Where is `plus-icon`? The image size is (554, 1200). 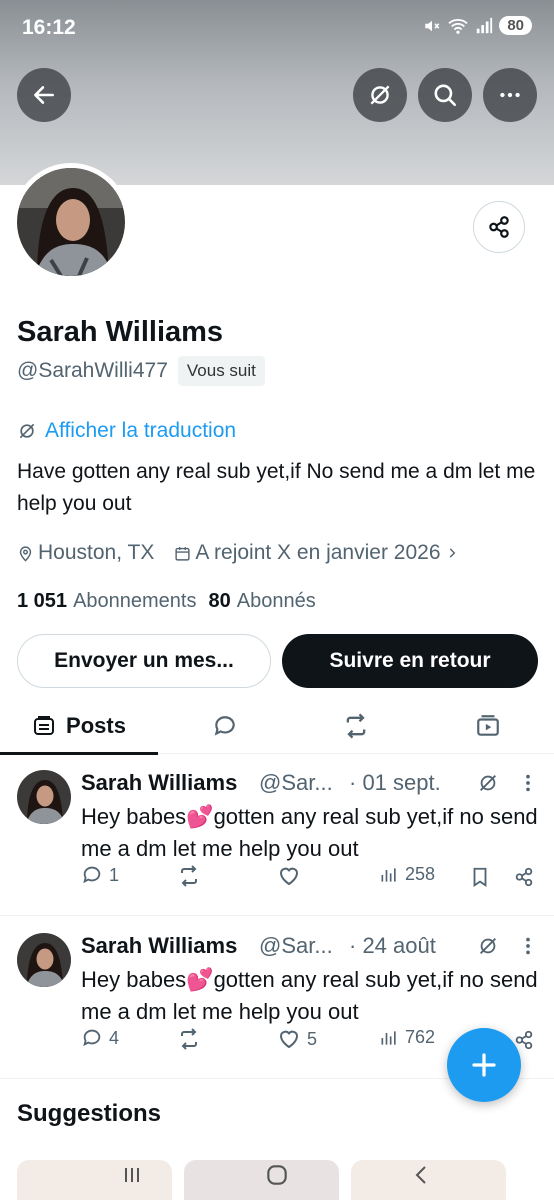 plus-icon is located at coordinates (484, 1065).